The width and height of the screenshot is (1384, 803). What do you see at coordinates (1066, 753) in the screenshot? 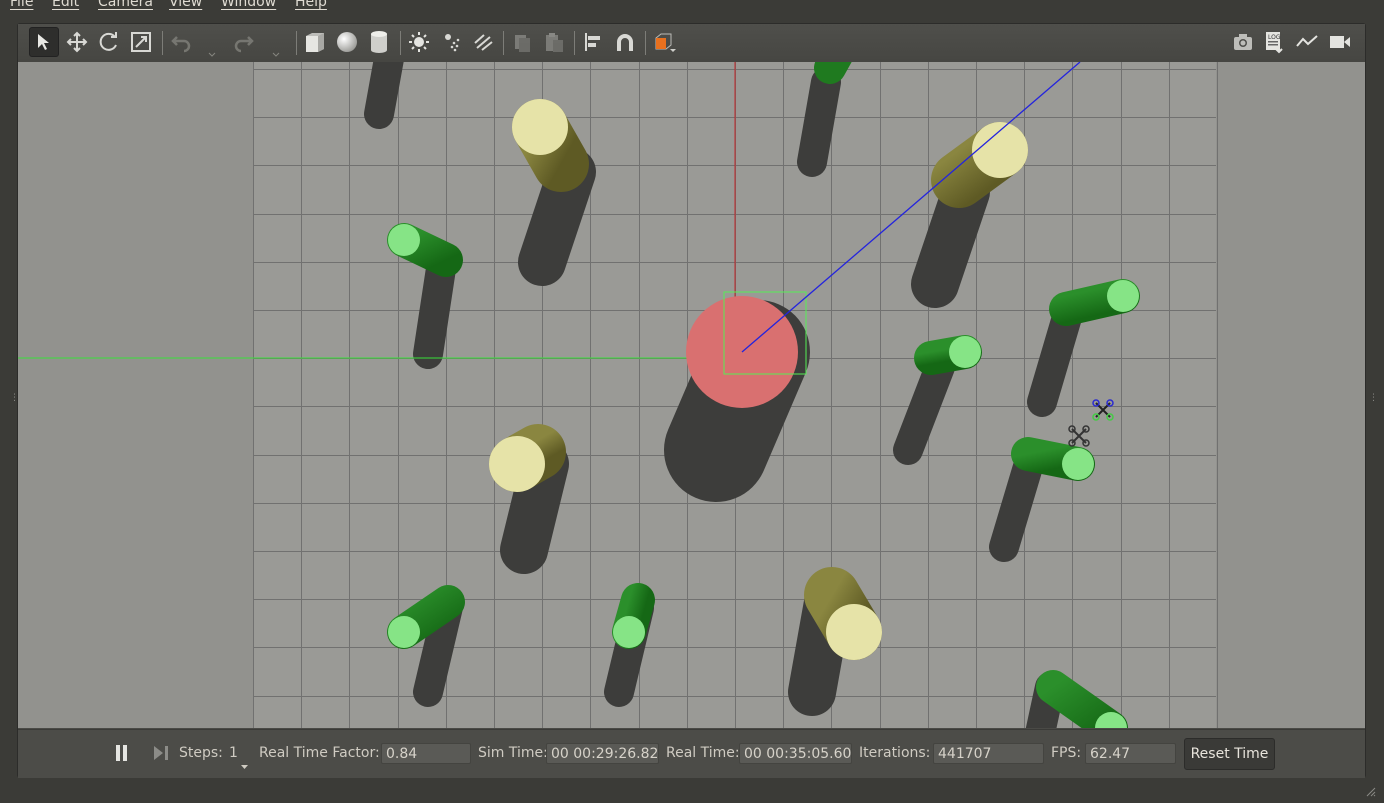
I see `fps-label: FPS:` at bounding box center [1066, 753].